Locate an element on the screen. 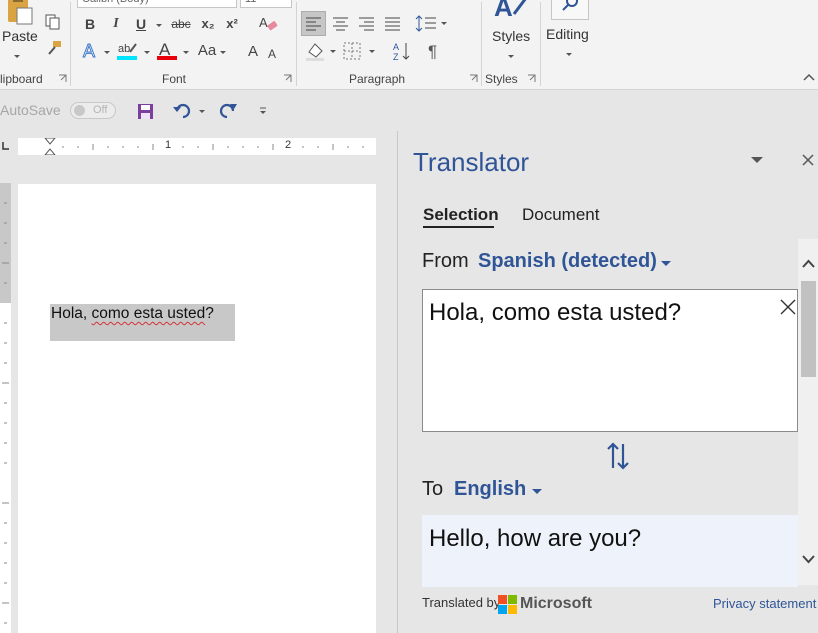 The image size is (818, 633). underline-button: U is located at coordinates (141, 24).